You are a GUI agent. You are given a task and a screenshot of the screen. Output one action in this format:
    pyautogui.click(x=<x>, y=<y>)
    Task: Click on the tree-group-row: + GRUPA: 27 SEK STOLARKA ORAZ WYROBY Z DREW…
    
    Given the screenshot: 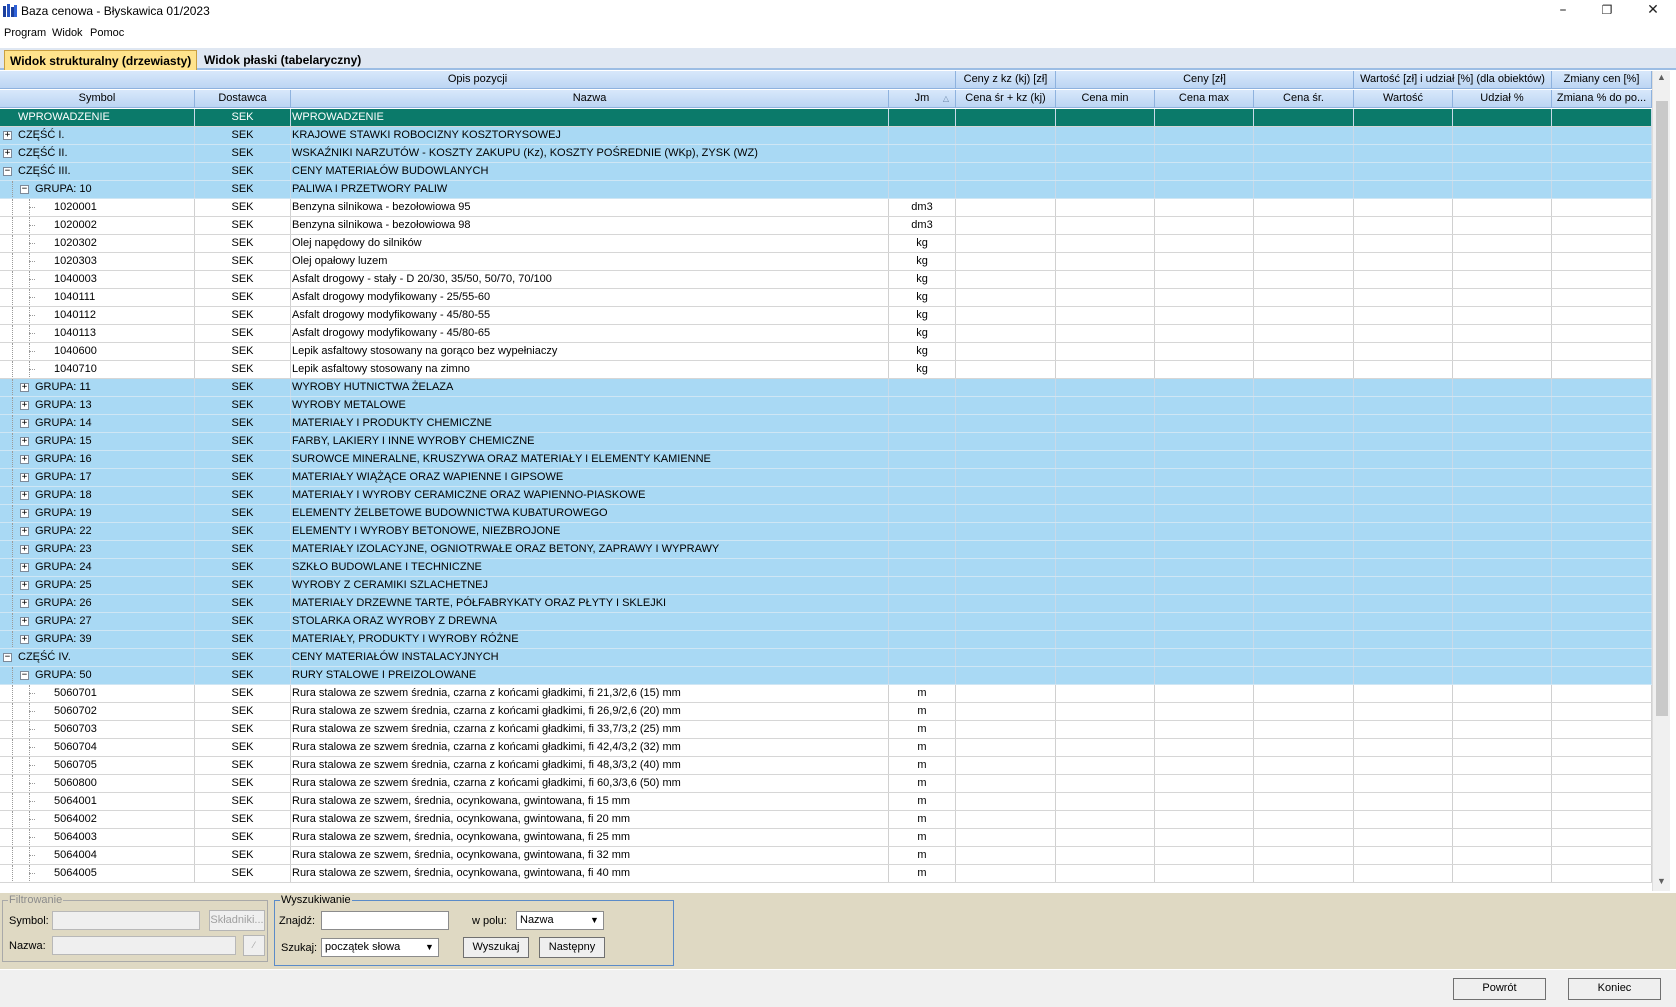 What is the action you would take?
    pyautogui.click(x=826, y=622)
    